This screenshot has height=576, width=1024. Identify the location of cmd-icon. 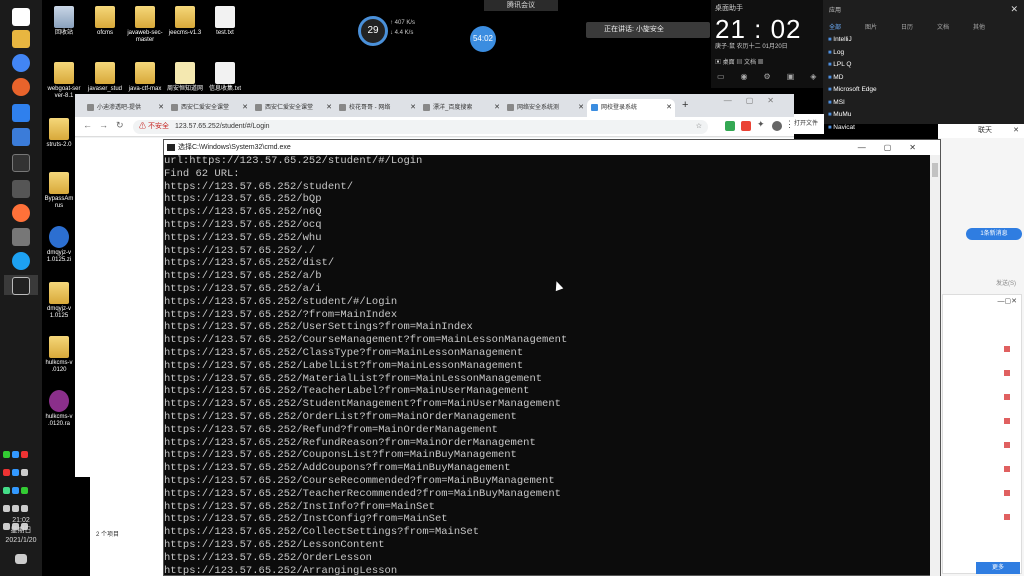
(21, 286).